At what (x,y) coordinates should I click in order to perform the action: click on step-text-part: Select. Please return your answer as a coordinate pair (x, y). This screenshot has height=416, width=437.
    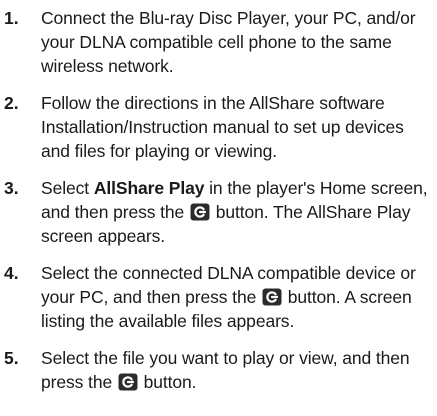
    Looking at the image, I should click on (67, 188).